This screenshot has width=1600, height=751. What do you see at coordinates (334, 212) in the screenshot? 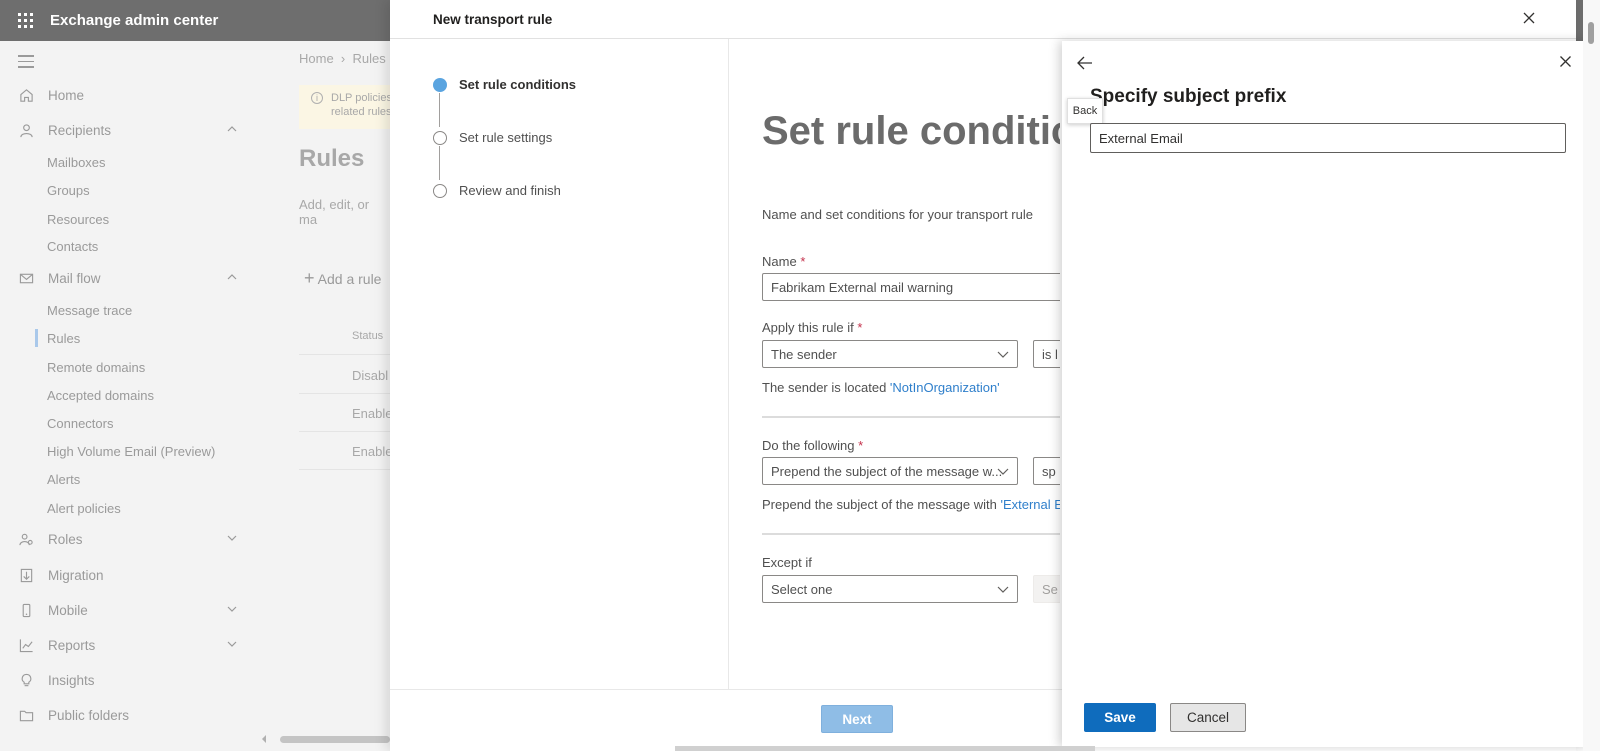
I see `page-description: Add, edit, or ma` at bounding box center [334, 212].